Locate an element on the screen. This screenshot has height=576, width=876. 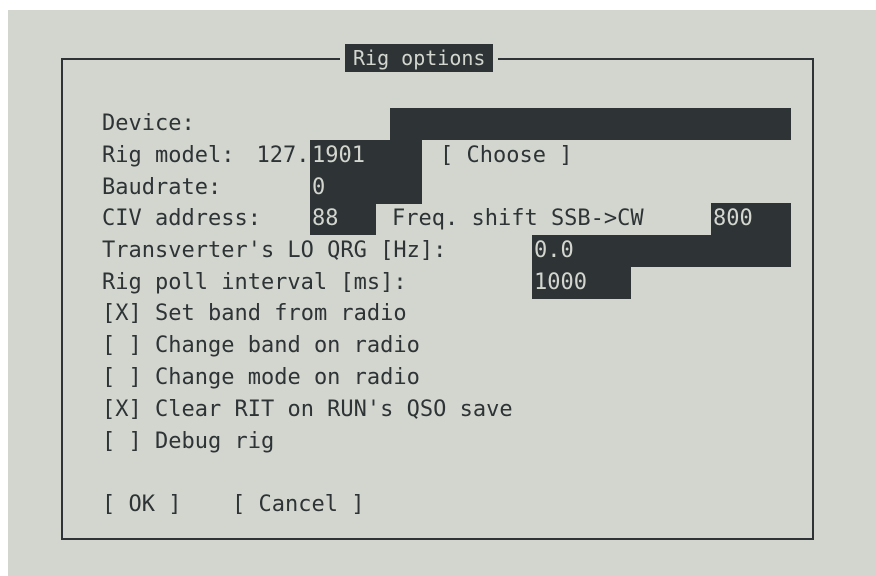
checkbox-debug-rig: [ ] Debug rig is located at coordinates (188, 442).